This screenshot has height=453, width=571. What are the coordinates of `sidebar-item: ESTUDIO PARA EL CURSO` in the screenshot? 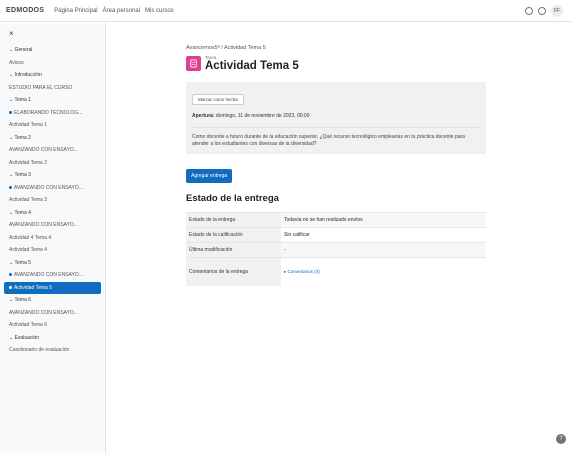 It's located at (52, 88).